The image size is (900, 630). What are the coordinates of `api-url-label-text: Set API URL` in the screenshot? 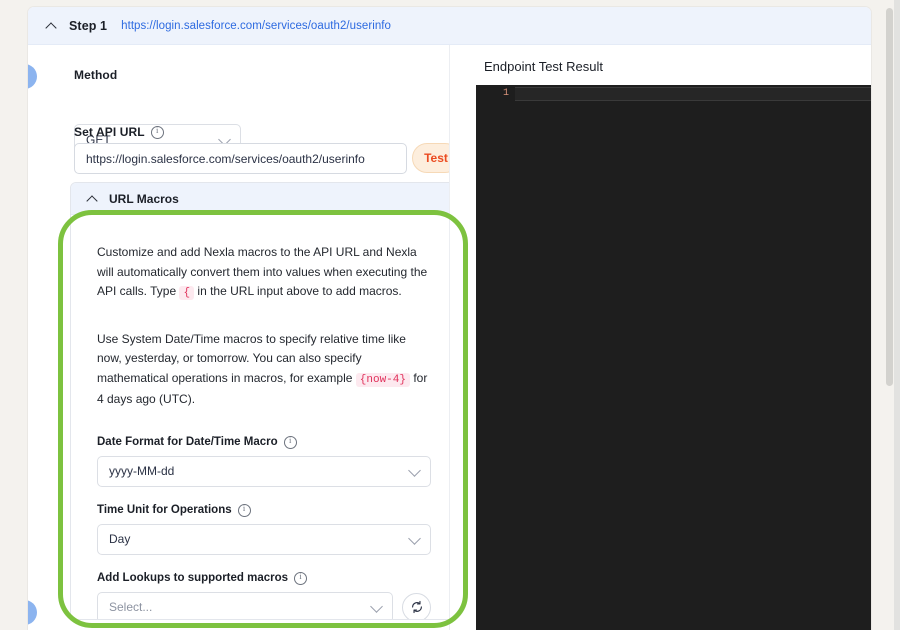 It's located at (109, 132).